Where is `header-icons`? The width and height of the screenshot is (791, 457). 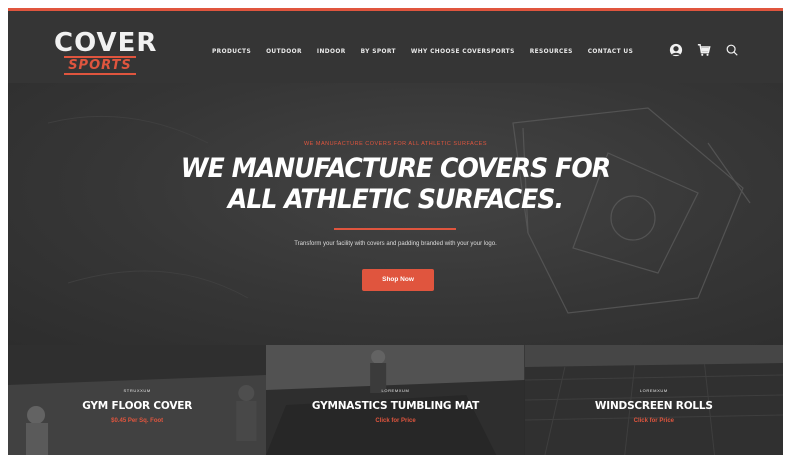 header-icons is located at coordinates (704, 50).